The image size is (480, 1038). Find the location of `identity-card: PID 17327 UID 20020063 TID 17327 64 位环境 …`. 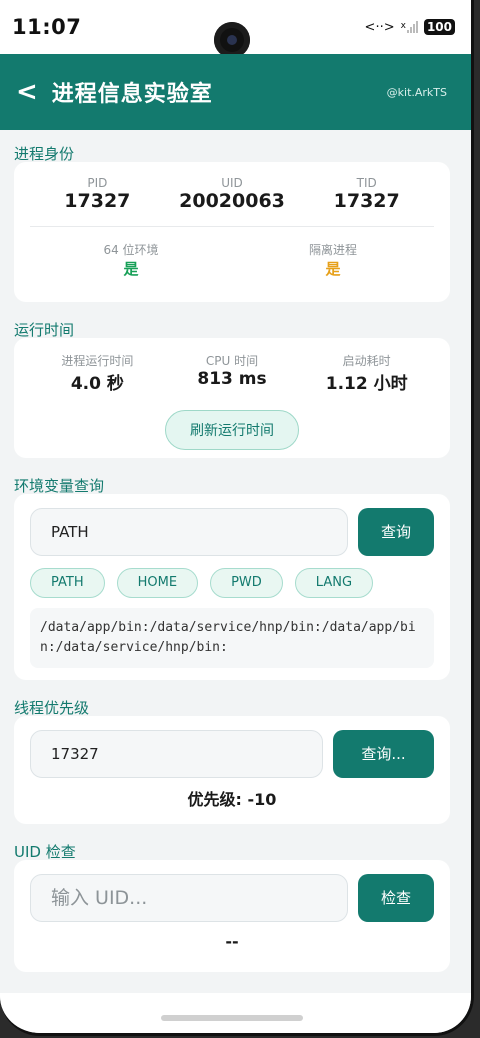

identity-card: PID 17327 UID 20020063 TID 17327 64 位环境 … is located at coordinates (232, 232).